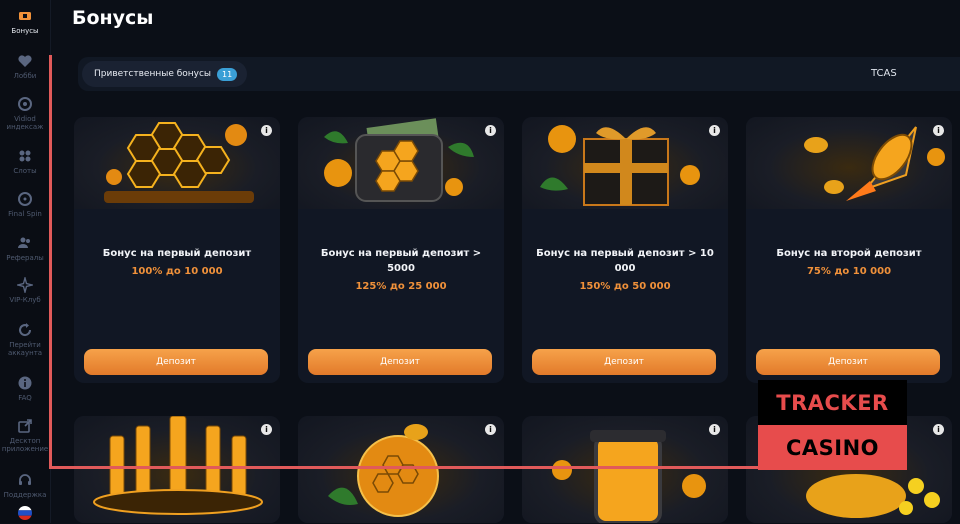  Describe the element at coordinates (25, 76) in the screenshot. I see `sidebar-item-label: Лобби` at that location.